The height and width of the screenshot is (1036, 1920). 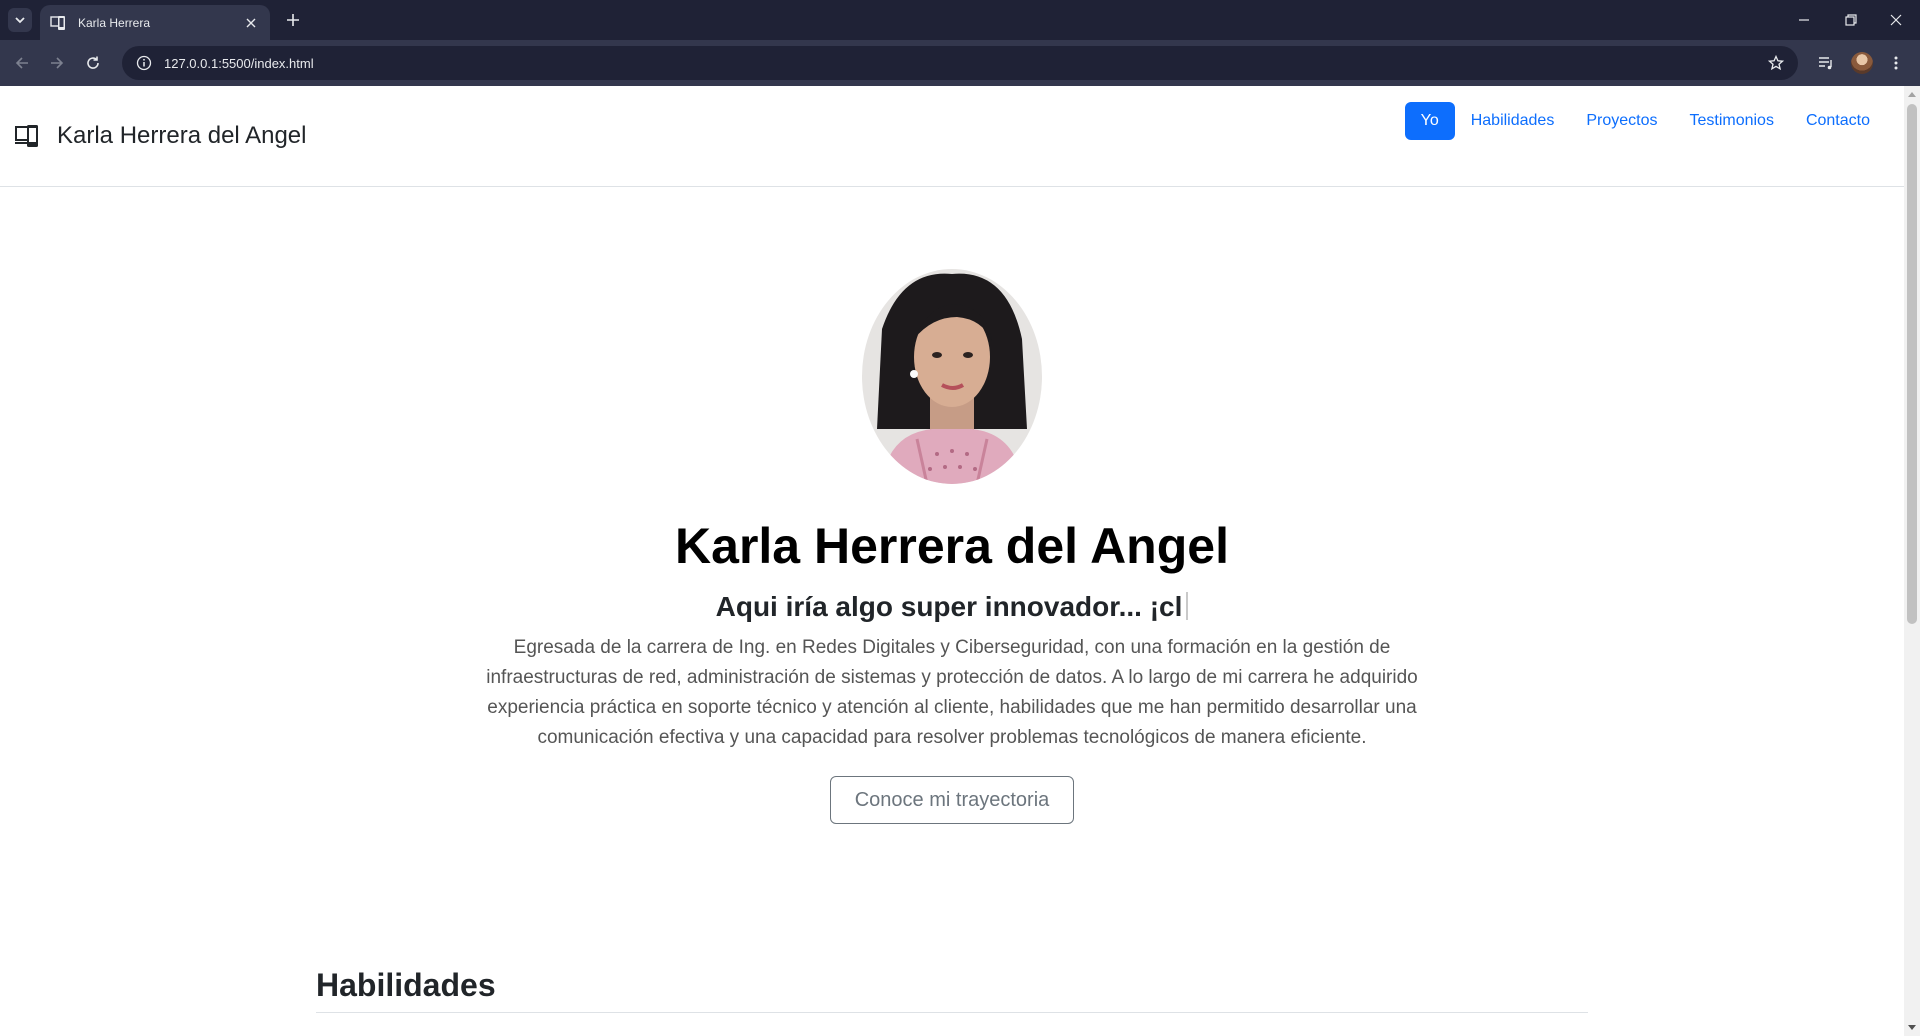 What do you see at coordinates (144, 63) in the screenshot?
I see `info-icon` at bounding box center [144, 63].